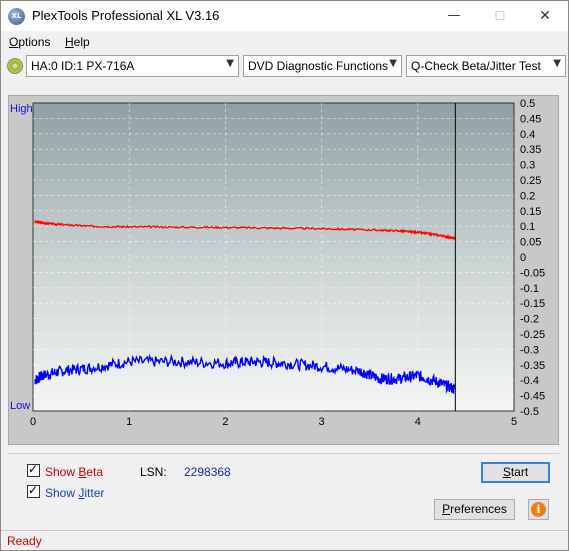 This screenshot has width=569, height=551. I want to click on function-select: DVD Diagnostic Functions ▼, so click(322, 66).